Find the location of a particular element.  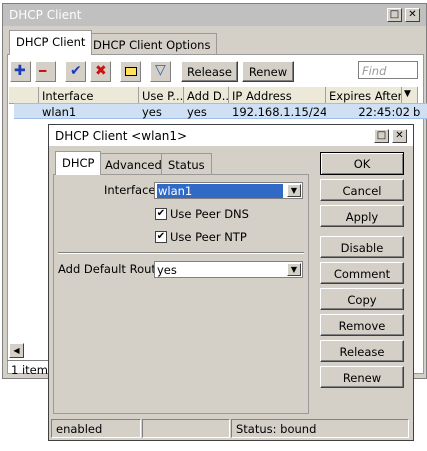

cell-use-peer-dns: yes is located at coordinates (152, 112).